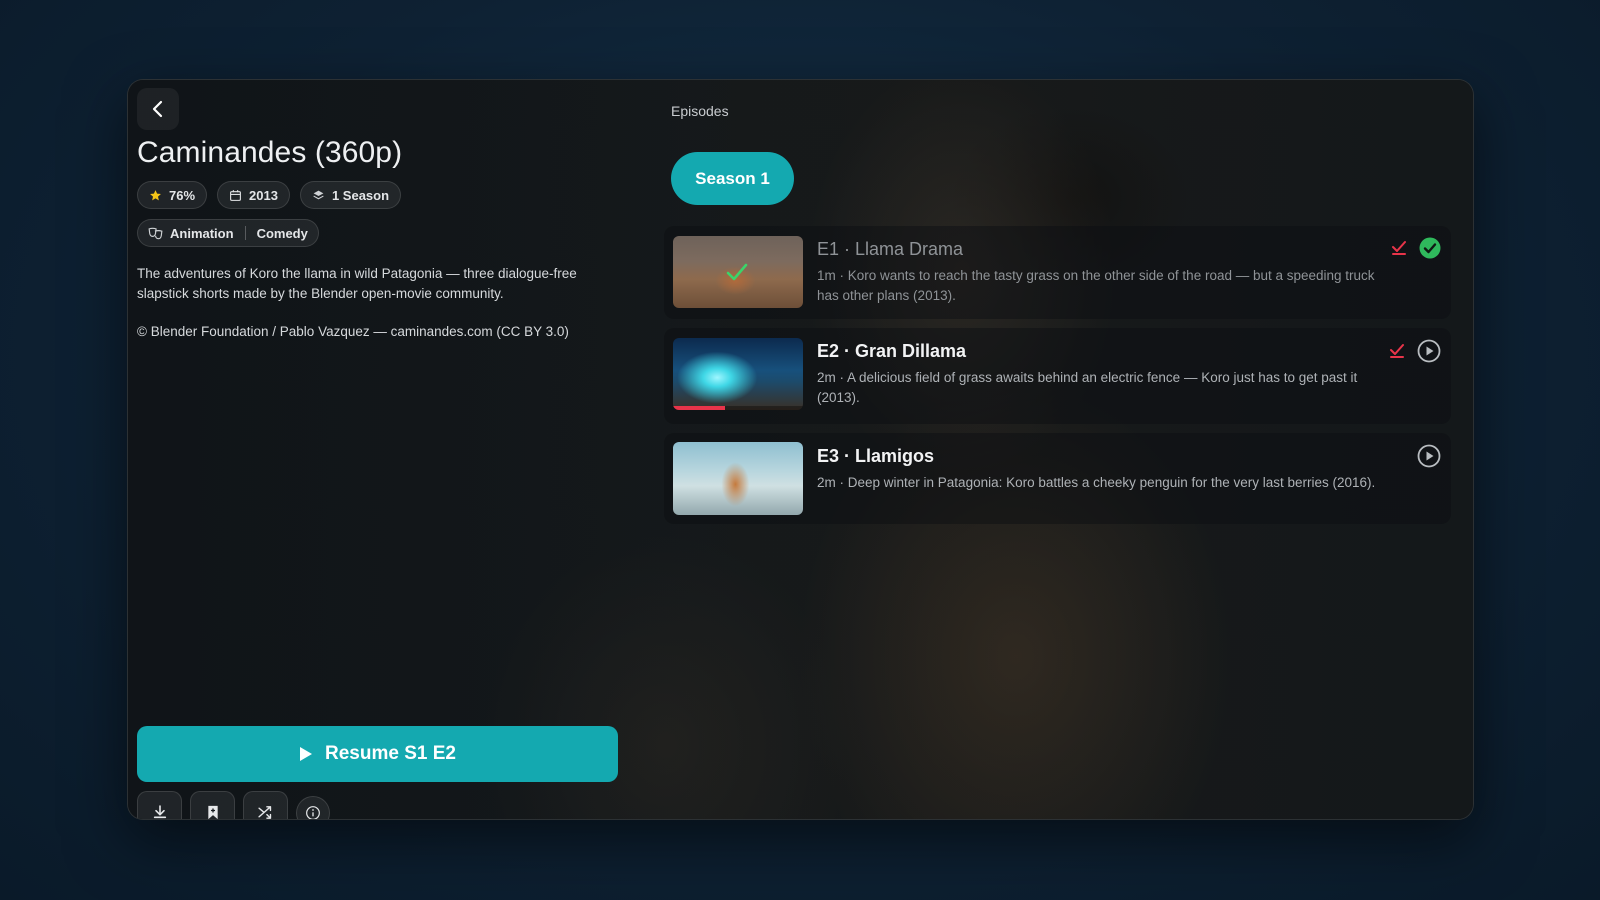 Image resolution: width=1600 pixels, height=900 pixels. What do you see at coordinates (699, 408) in the screenshot?
I see `episode-progress-fill` at bounding box center [699, 408].